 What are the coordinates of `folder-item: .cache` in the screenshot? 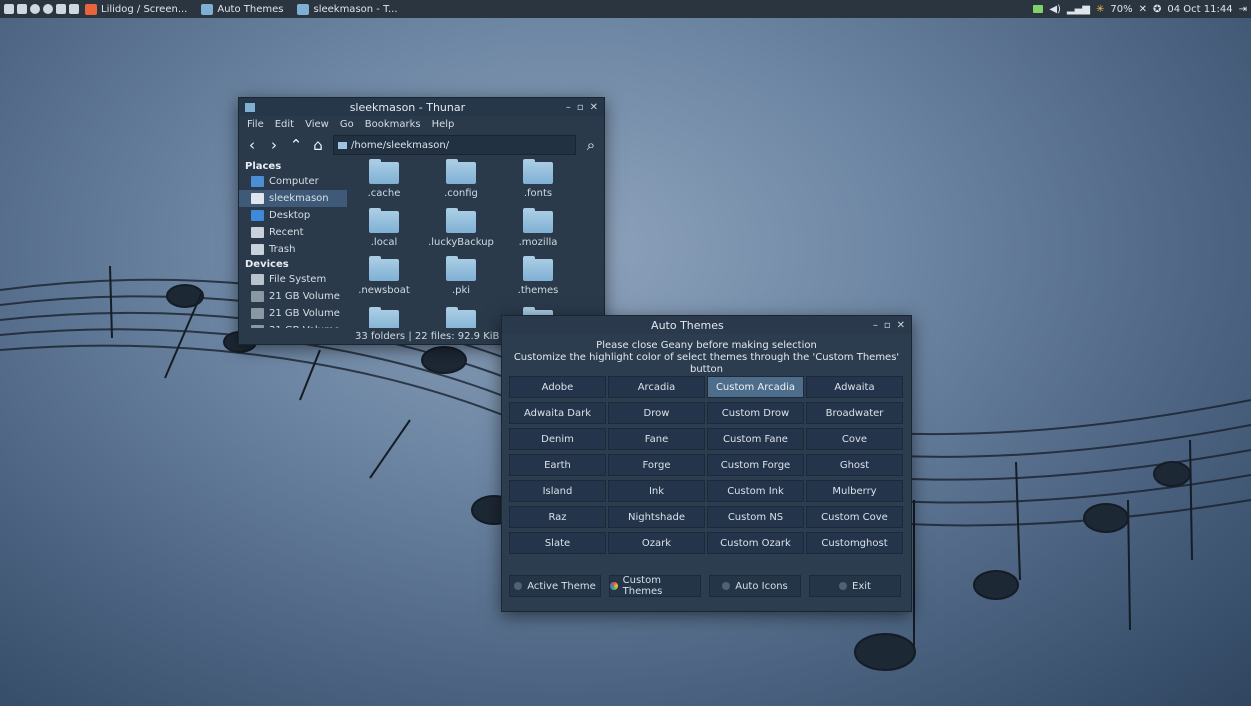 It's located at (384, 179).